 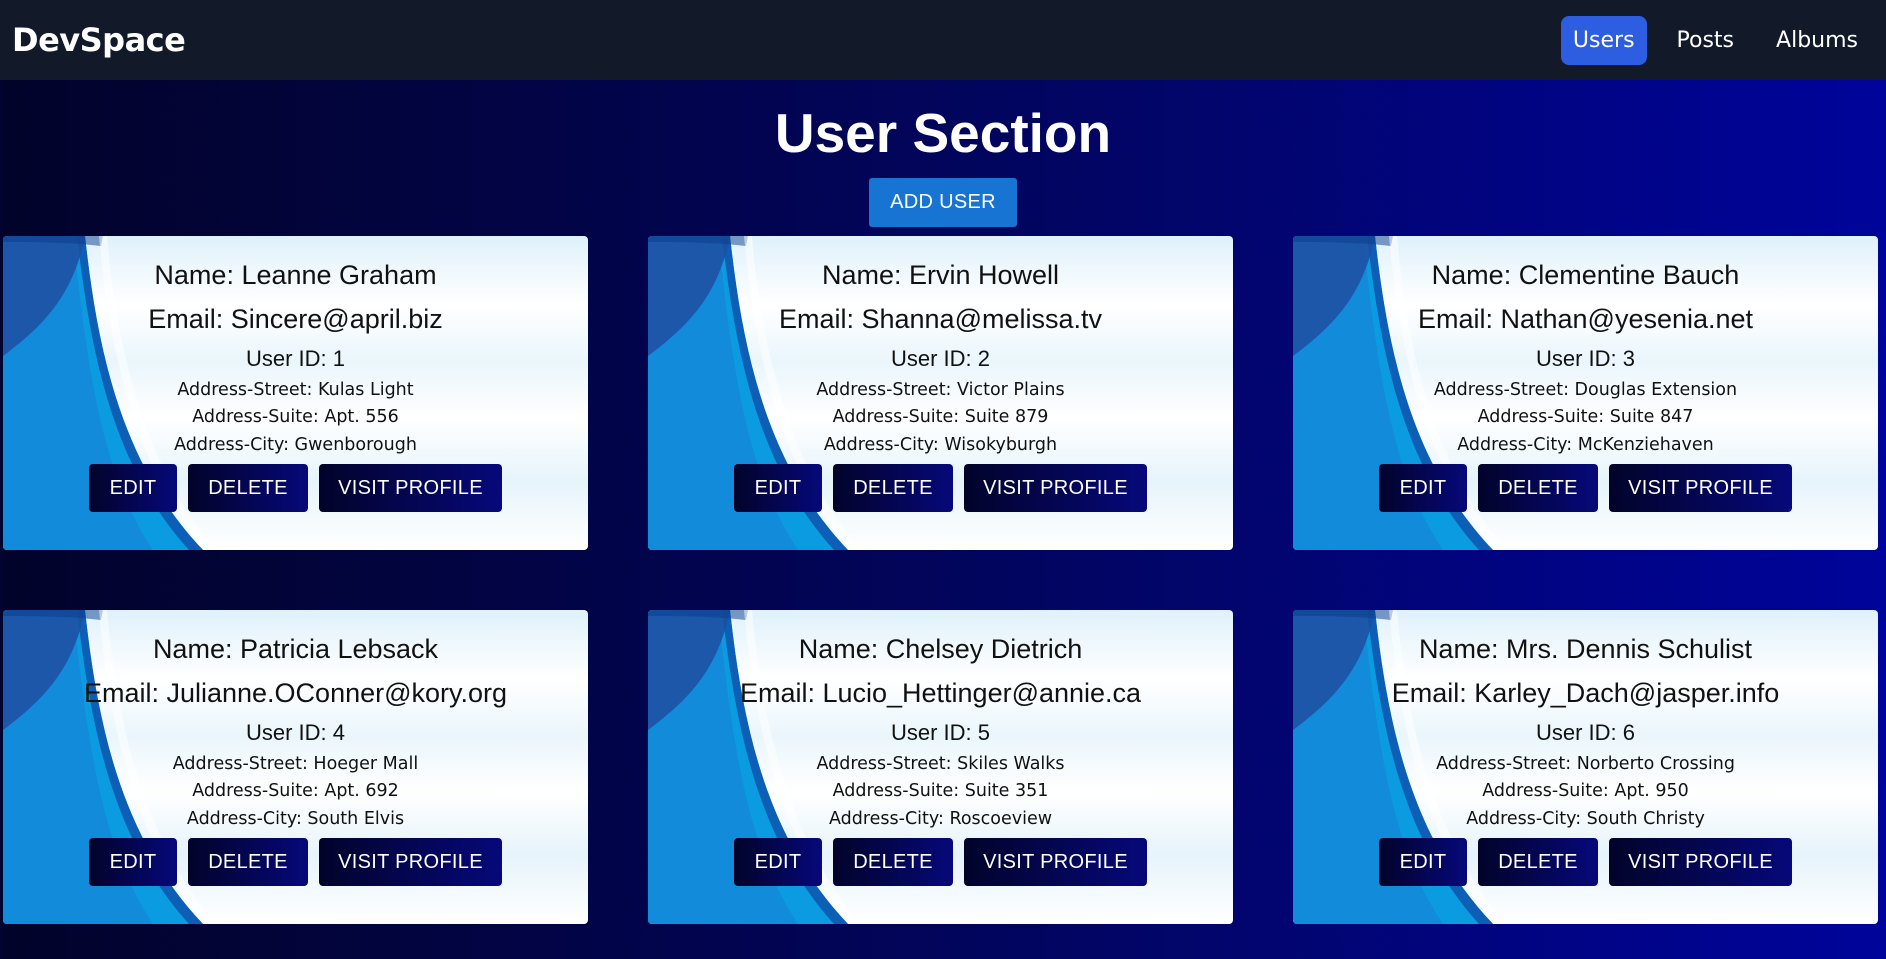 What do you see at coordinates (99, 40) in the screenshot?
I see `brand-logo: DevSpace` at bounding box center [99, 40].